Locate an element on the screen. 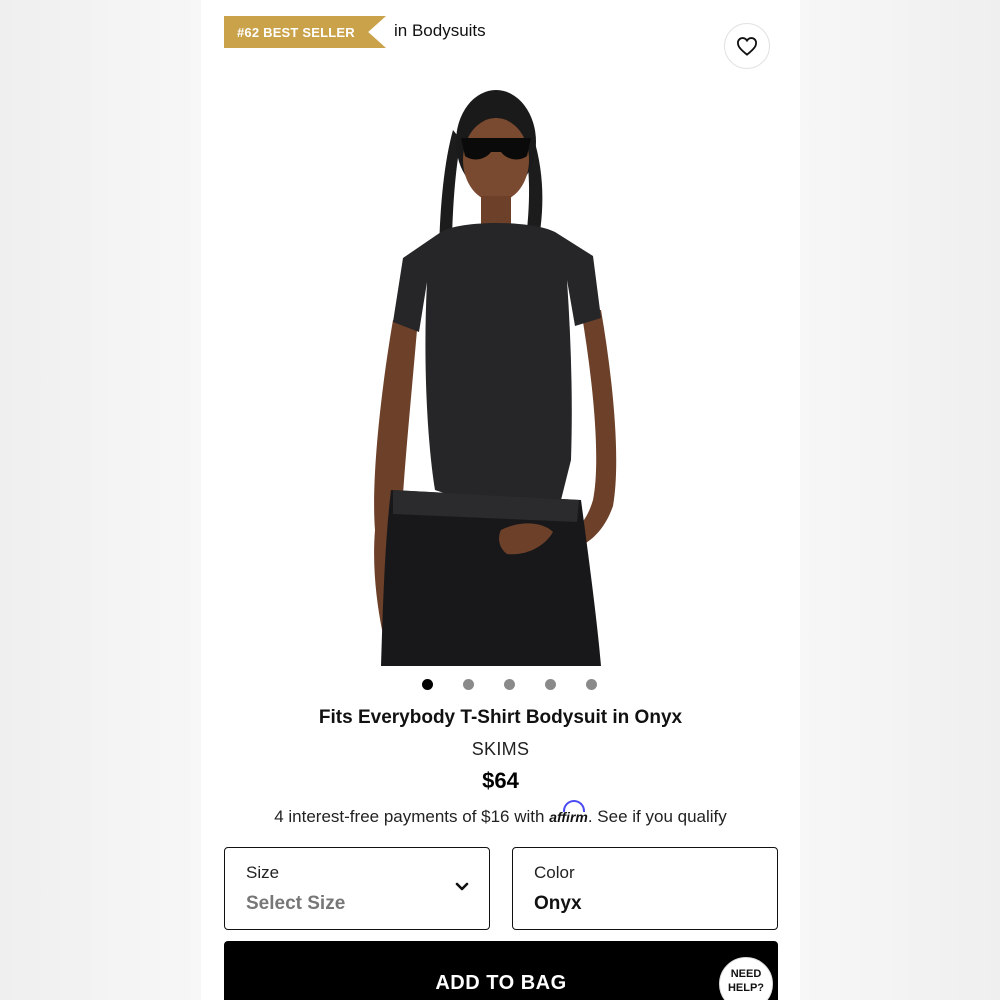  size-select-label: Size is located at coordinates (263, 872).